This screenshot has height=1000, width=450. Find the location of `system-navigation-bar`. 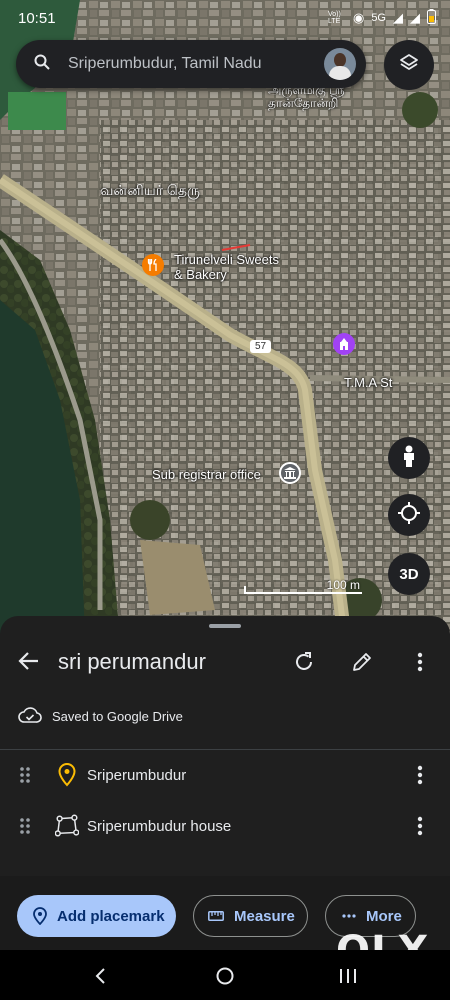

system-navigation-bar is located at coordinates (225, 975).